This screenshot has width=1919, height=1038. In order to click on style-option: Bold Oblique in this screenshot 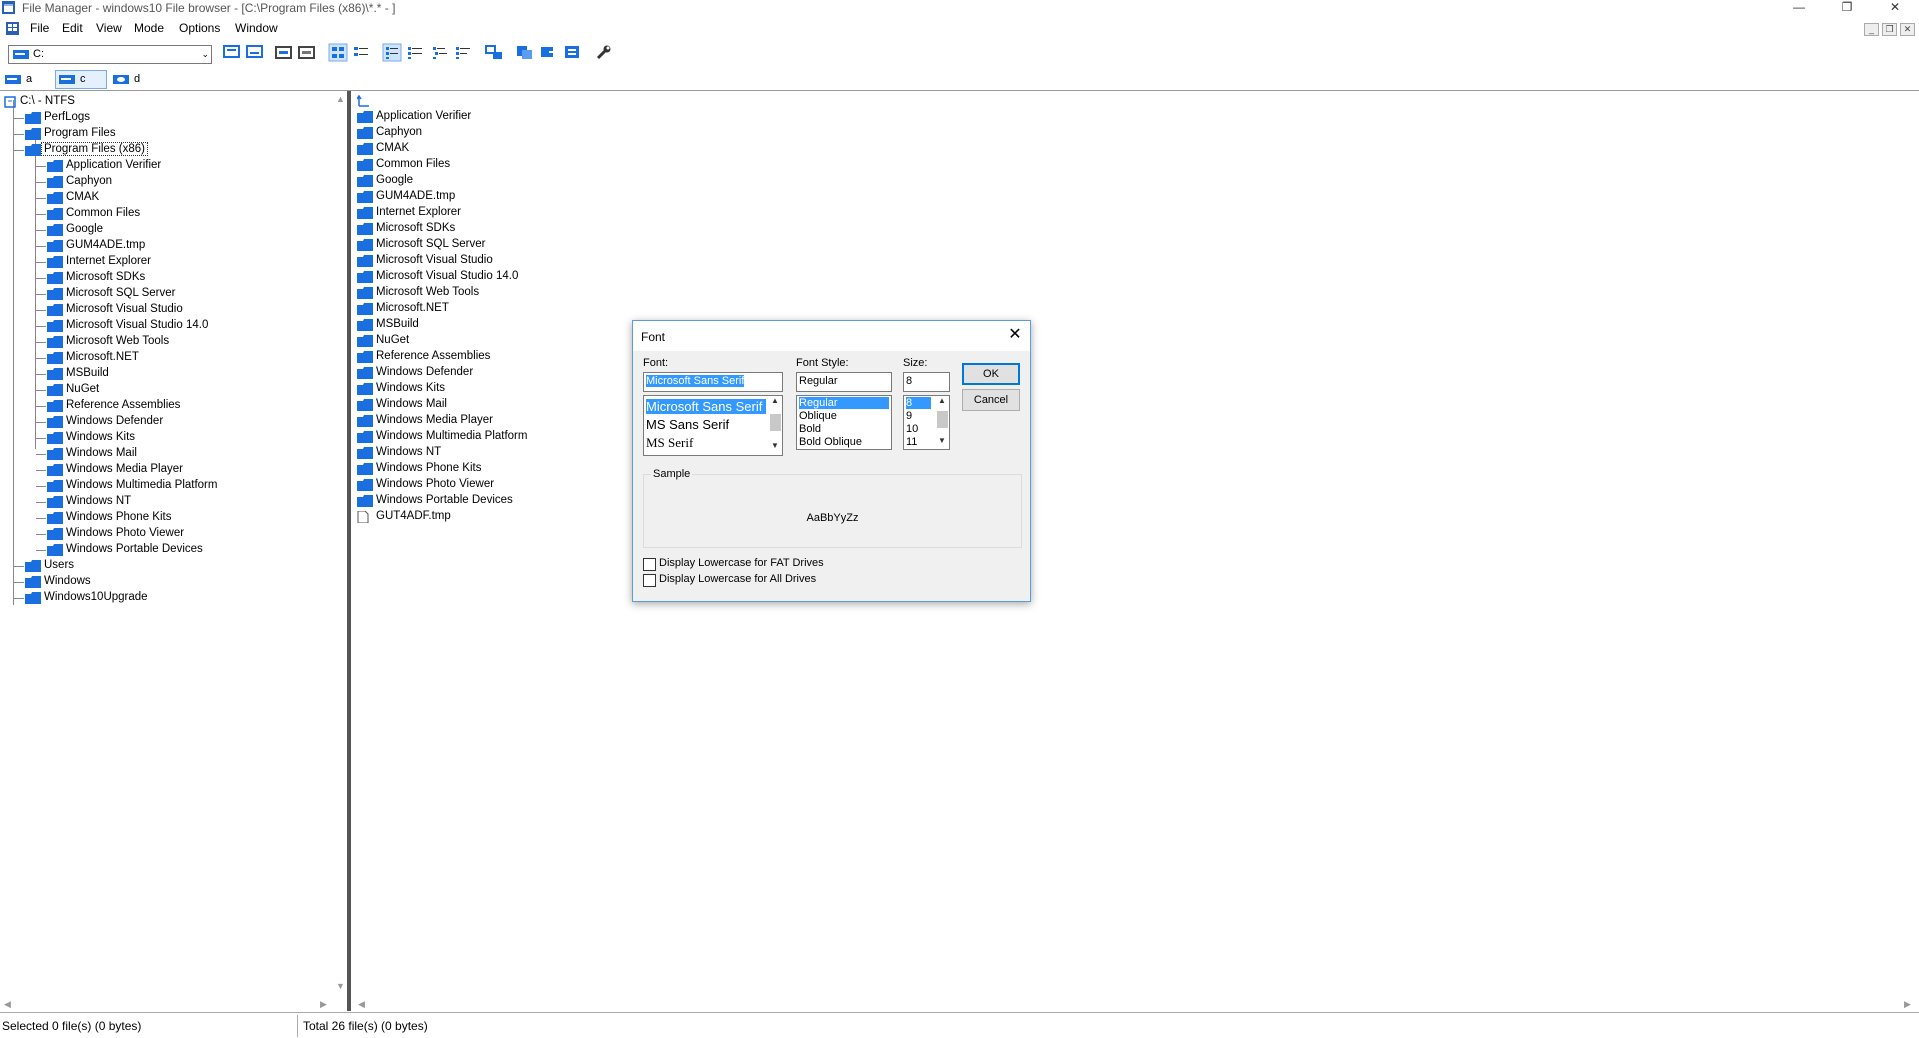, I will do `click(830, 442)`.